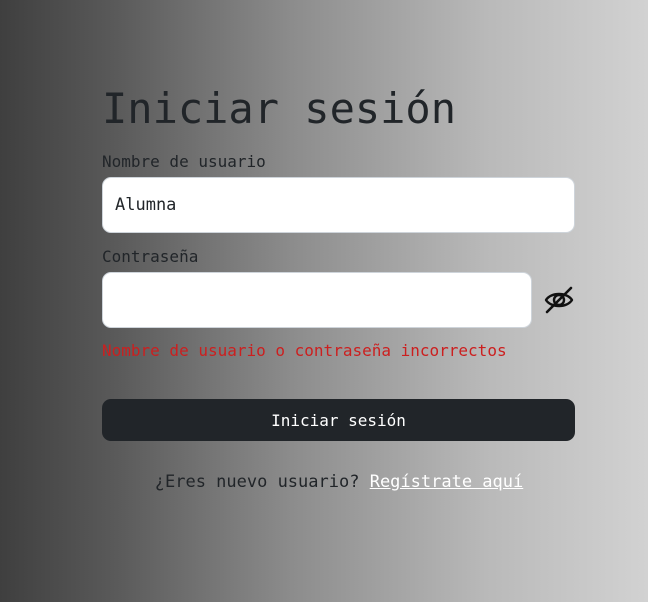 Image resolution: width=648 pixels, height=602 pixels. What do you see at coordinates (559, 300) in the screenshot?
I see `eye-slash-icon` at bounding box center [559, 300].